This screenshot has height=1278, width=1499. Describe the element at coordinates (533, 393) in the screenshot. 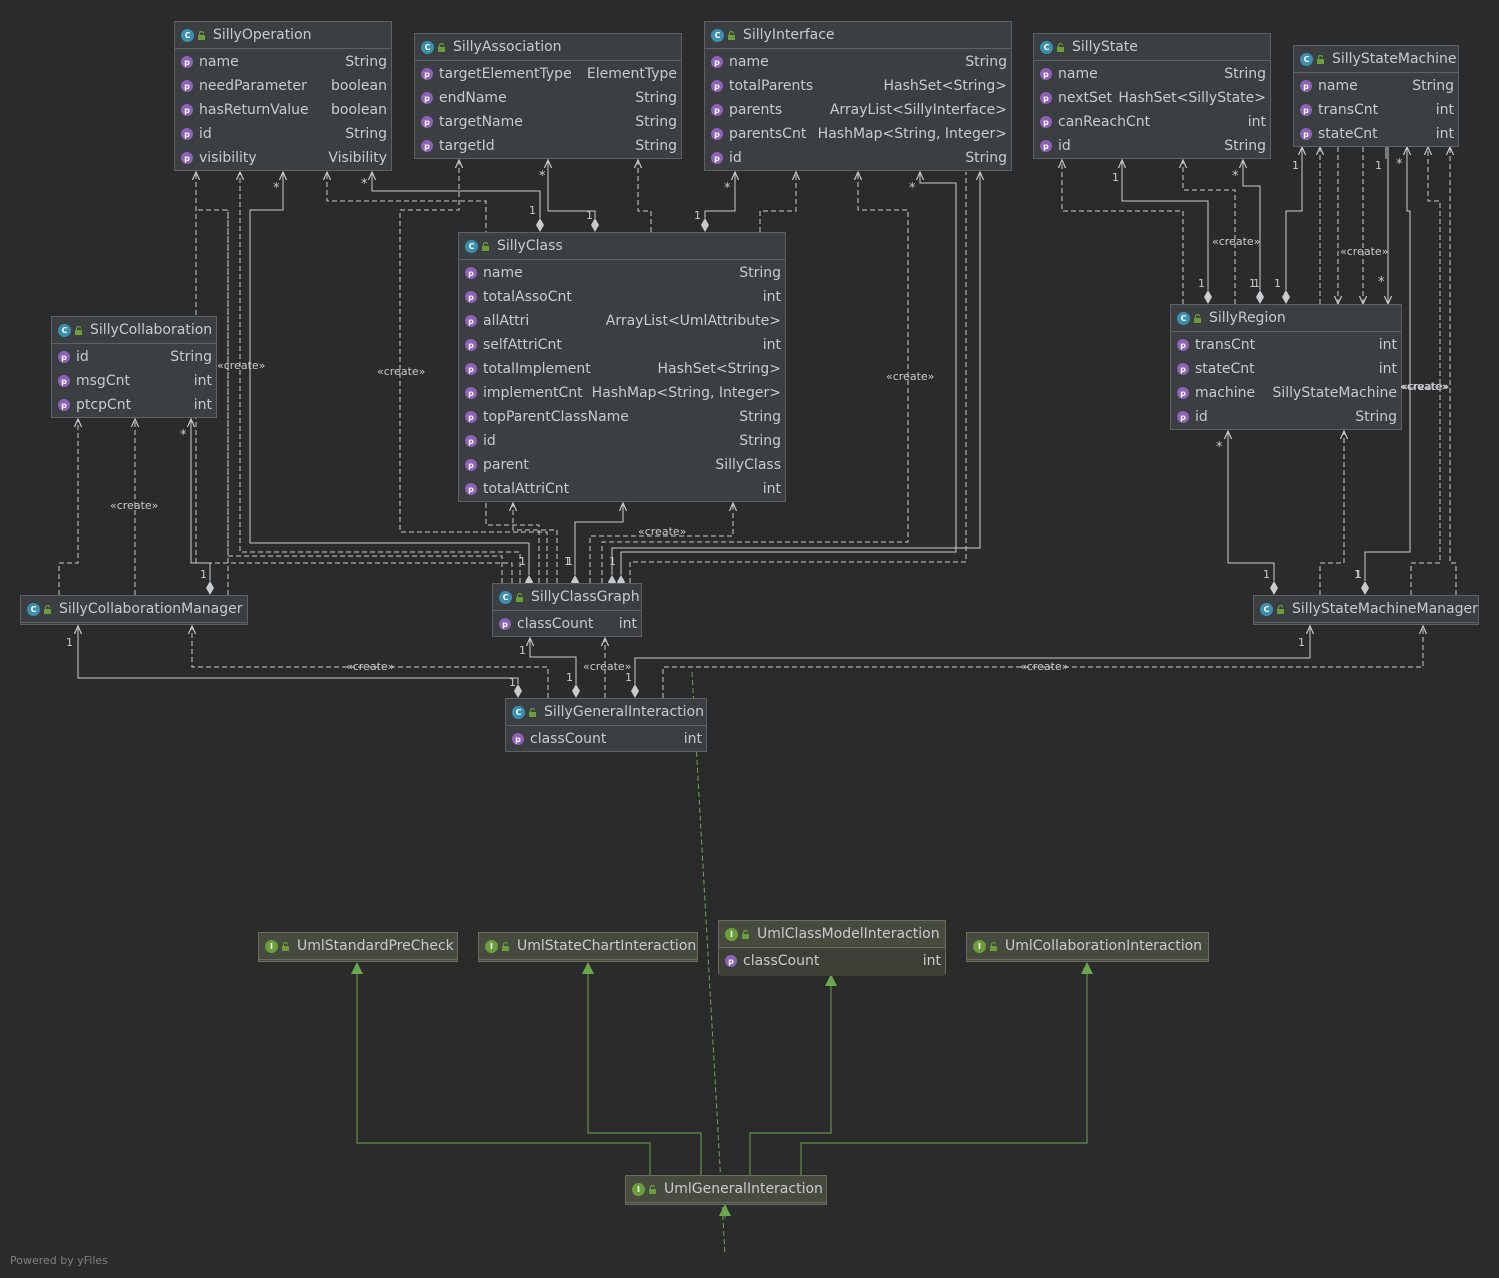

I see `field-name: implementCnt` at that location.